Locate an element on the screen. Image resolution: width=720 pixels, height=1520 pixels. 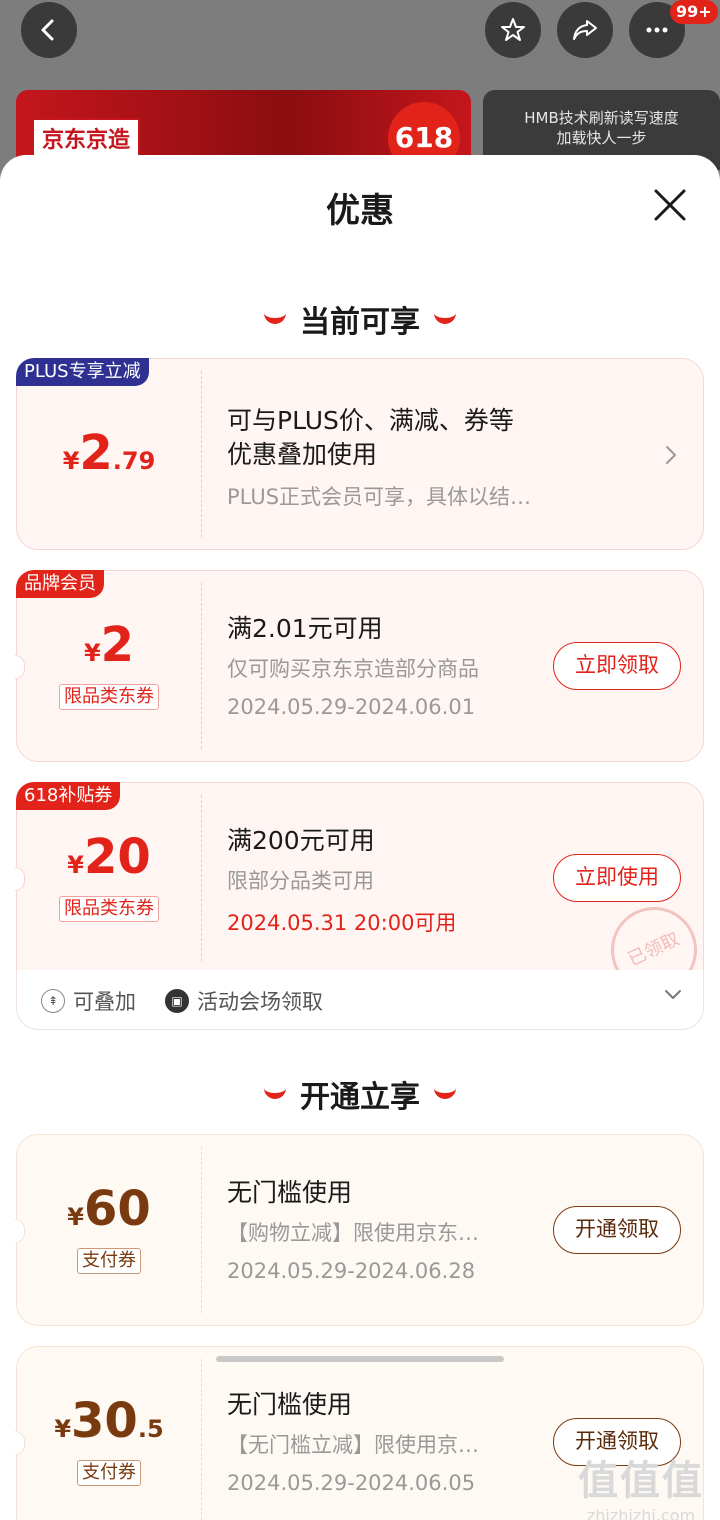
share-icon is located at coordinates (585, 30).